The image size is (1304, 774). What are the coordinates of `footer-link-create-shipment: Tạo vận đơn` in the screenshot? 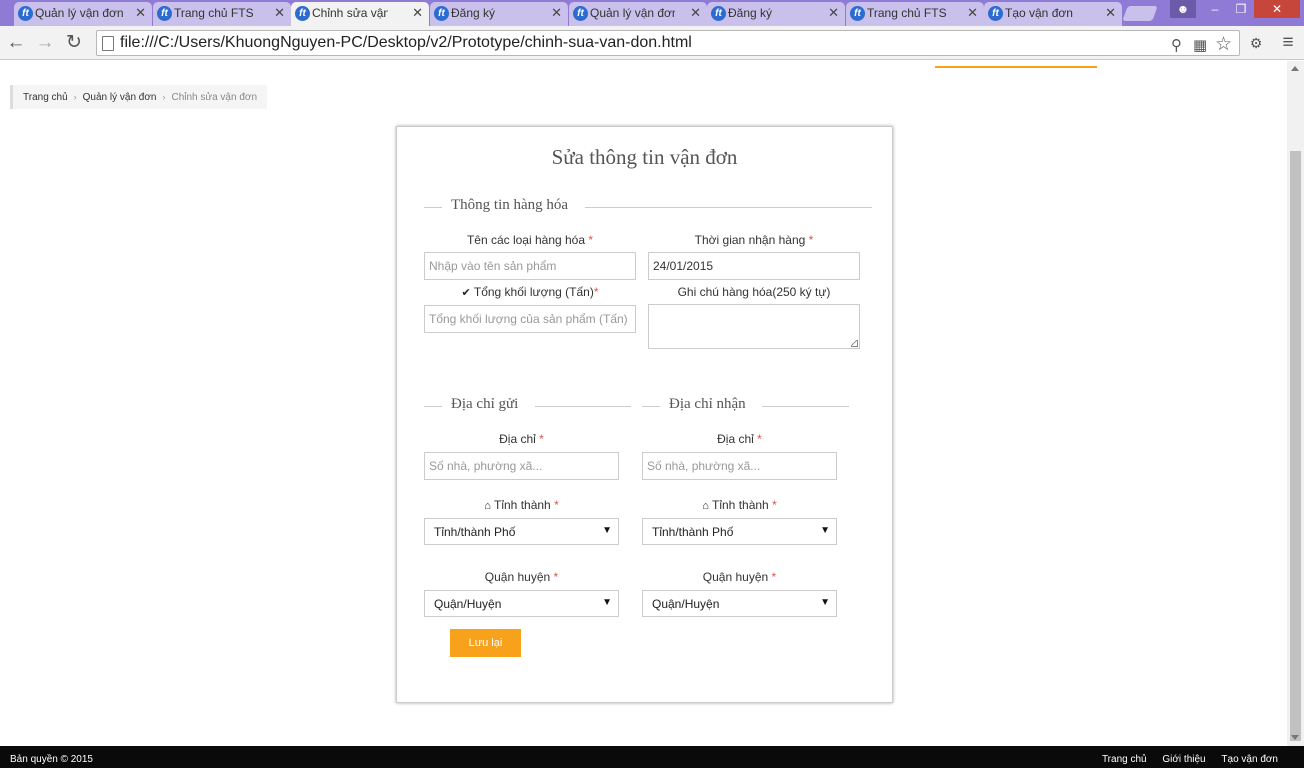 It's located at (1249, 759).